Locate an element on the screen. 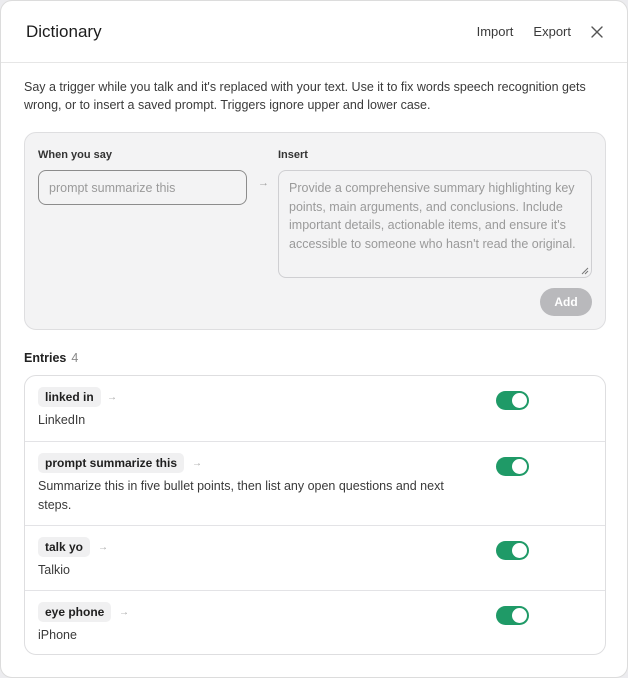 The height and width of the screenshot is (678, 628). entry-replacement: Talkio is located at coordinates (54, 570).